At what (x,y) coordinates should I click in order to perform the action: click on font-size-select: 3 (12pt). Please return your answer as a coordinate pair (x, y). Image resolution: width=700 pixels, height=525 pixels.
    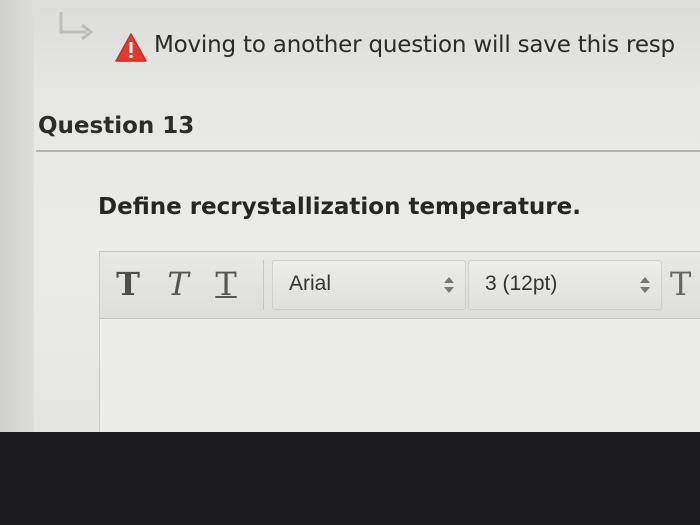
    Looking at the image, I should click on (565, 285).